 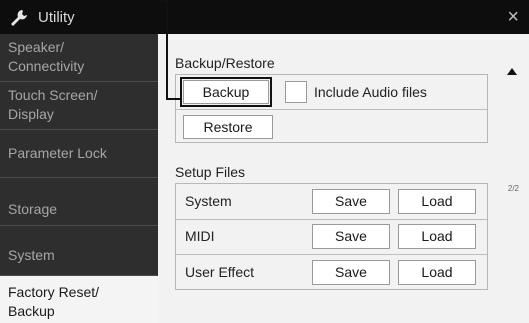 What do you see at coordinates (56, 17) in the screenshot?
I see `window-title: Utility` at bounding box center [56, 17].